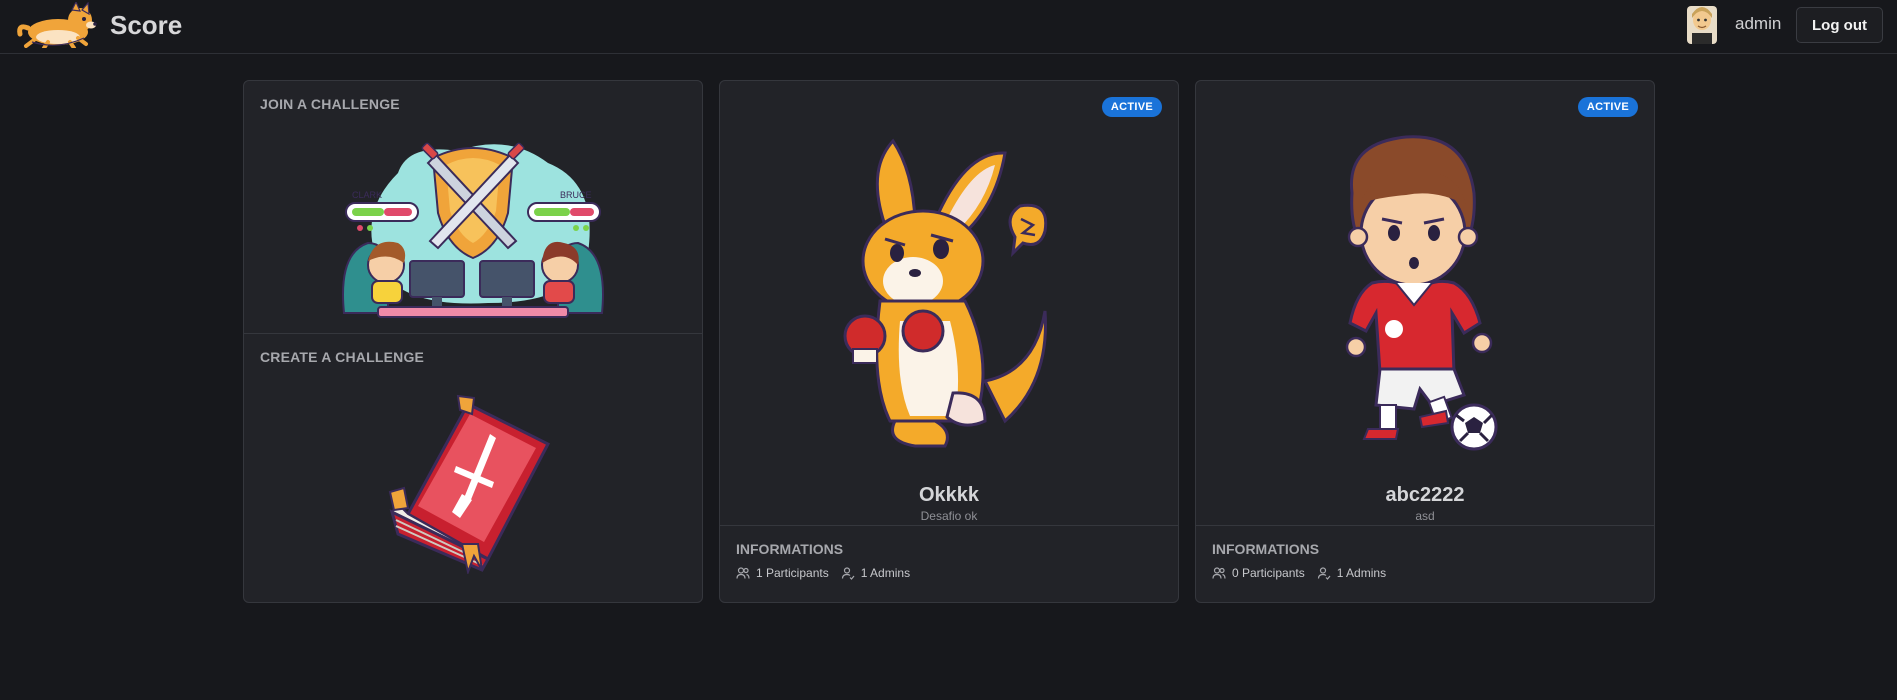  What do you see at coordinates (473, 230) in the screenshot?
I see `gaming-battle-illustration: CLARK BRUCE` at bounding box center [473, 230].